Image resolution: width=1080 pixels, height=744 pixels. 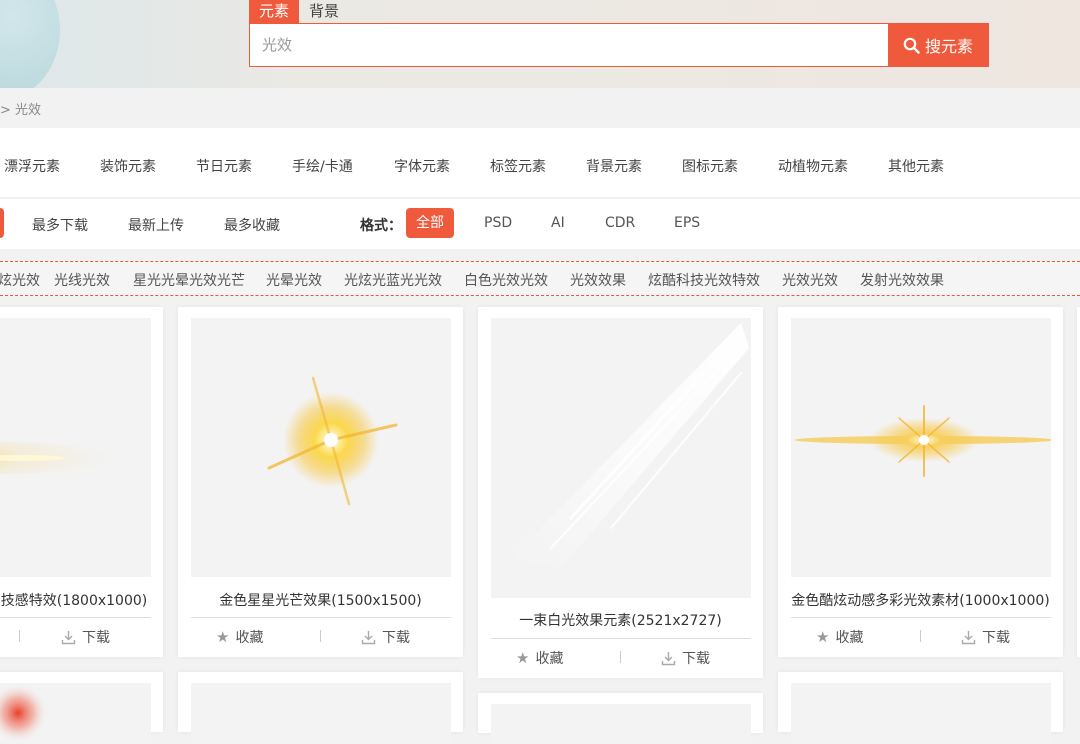 What do you see at coordinates (274, 11) in the screenshot?
I see `search-tab-elements: 元素` at bounding box center [274, 11].